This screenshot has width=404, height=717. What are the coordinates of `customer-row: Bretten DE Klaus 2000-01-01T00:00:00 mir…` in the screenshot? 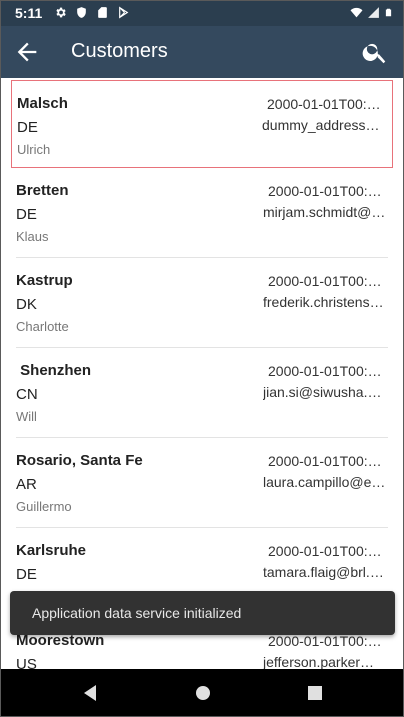 It's located at (202, 213).